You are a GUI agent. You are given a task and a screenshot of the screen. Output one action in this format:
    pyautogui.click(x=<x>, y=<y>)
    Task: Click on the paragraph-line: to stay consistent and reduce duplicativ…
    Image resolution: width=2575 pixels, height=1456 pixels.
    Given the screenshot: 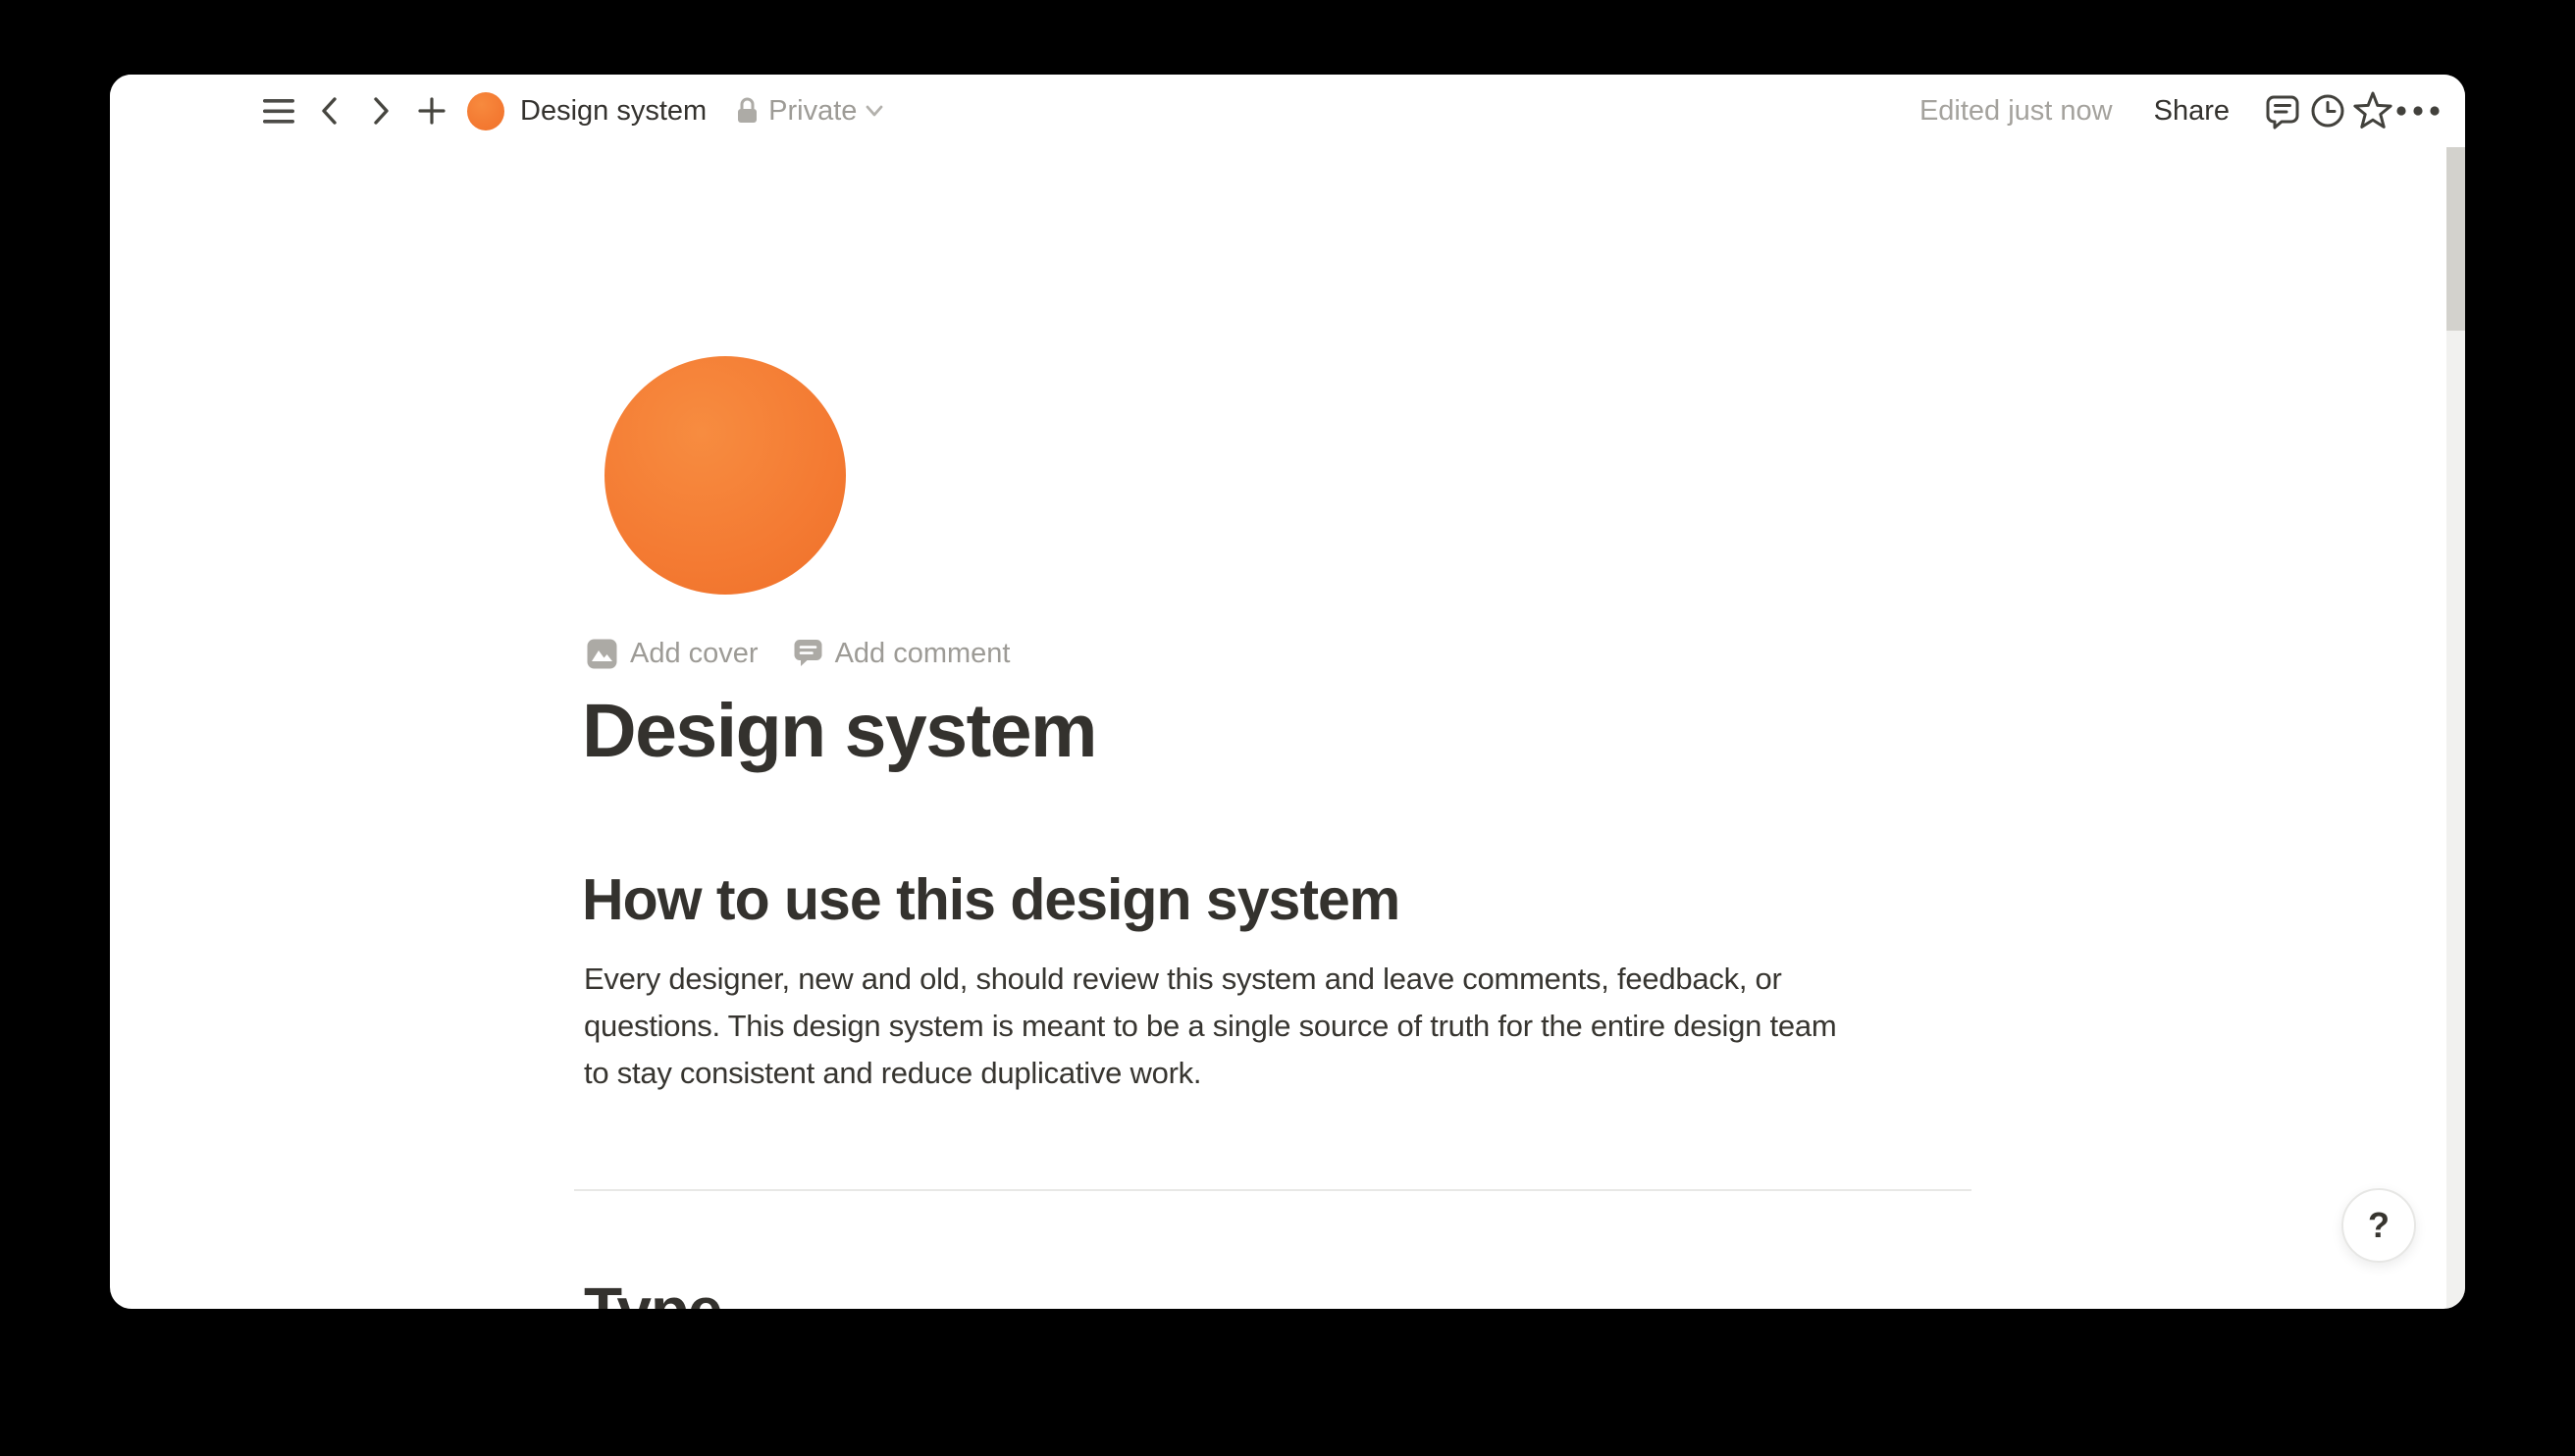 What is the action you would take?
    pyautogui.click(x=893, y=1073)
    